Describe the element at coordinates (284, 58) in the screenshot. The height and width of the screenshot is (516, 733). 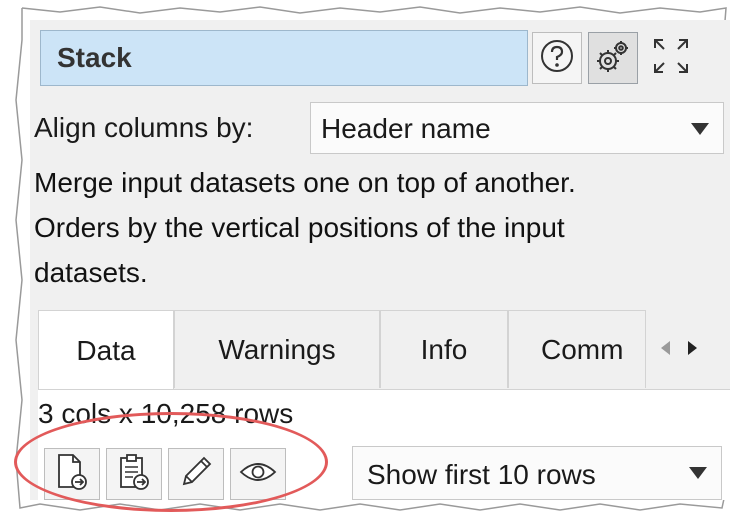
I see `node-name-input` at that location.